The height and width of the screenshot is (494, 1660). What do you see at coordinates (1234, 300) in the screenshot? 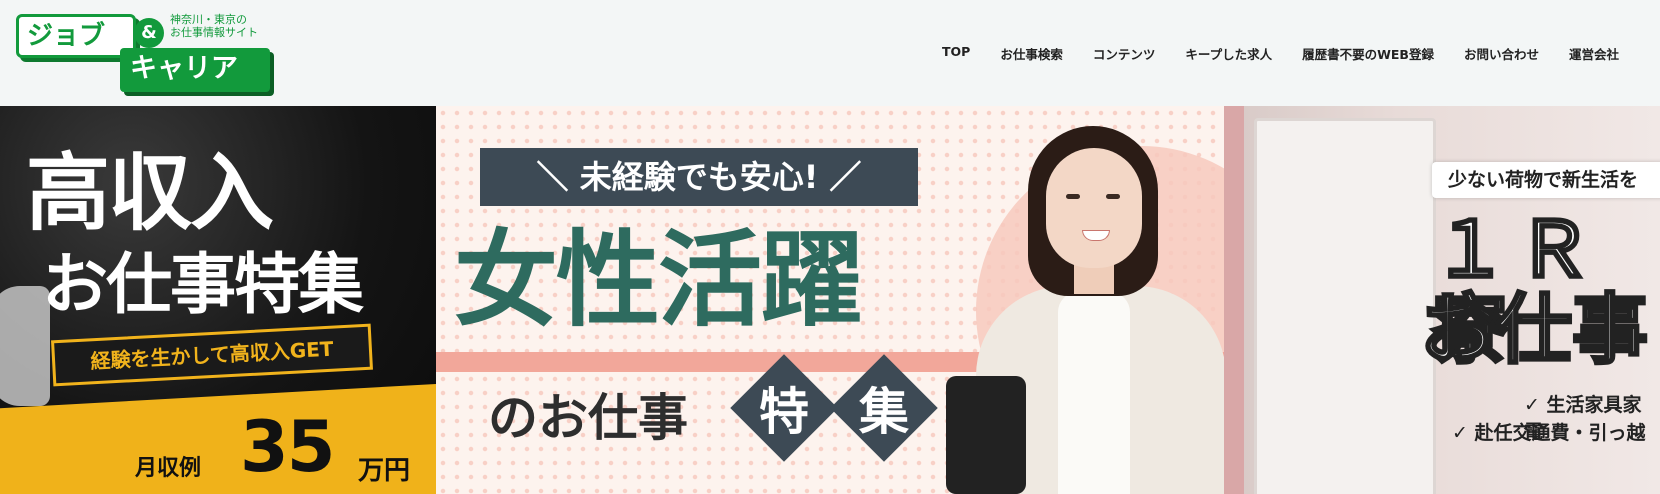
I see `room-pink-wall` at bounding box center [1234, 300].